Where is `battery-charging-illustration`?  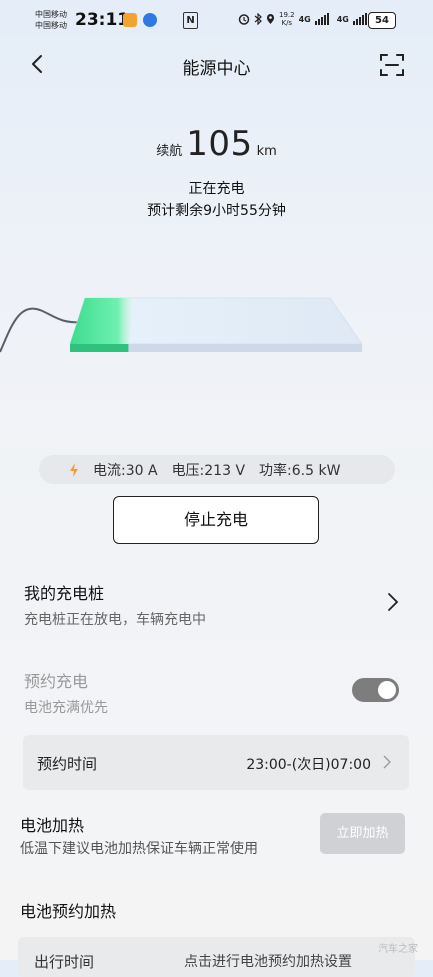 battery-charging-illustration is located at coordinates (181, 325).